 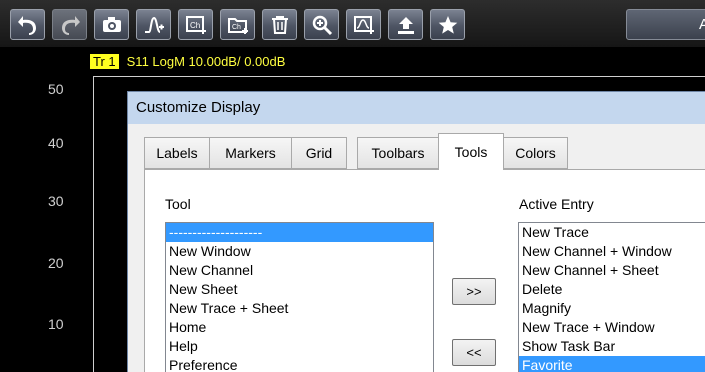 I want to click on undo-button, so click(x=27, y=24).